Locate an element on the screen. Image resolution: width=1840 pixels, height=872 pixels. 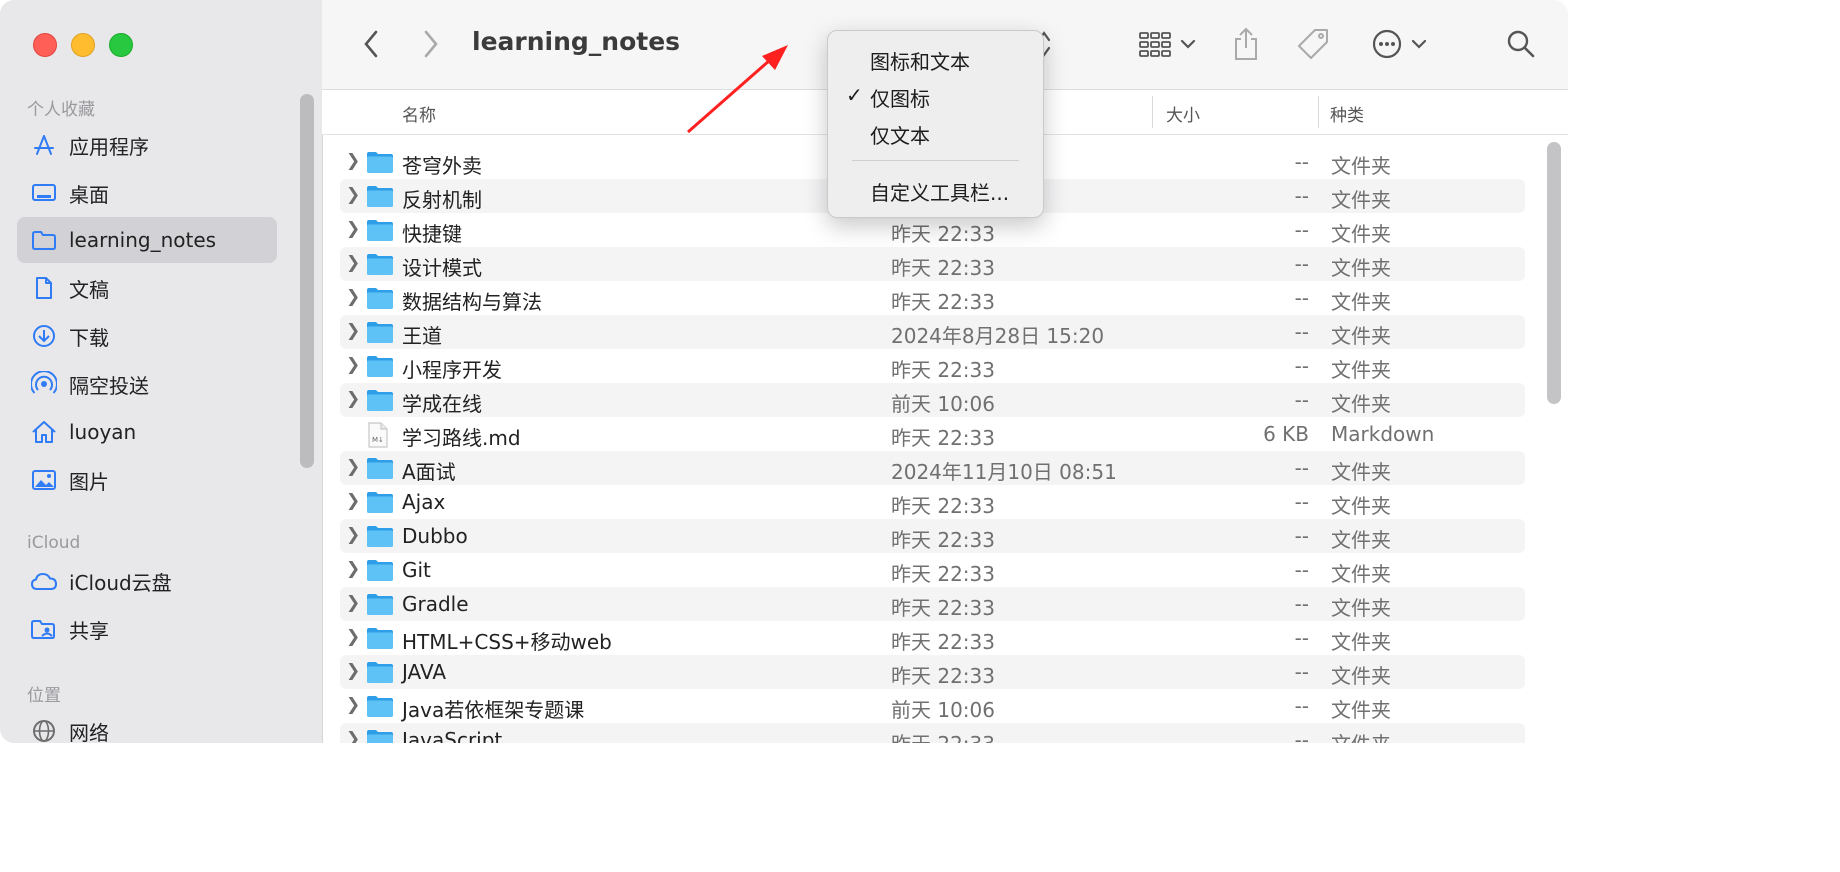
desktop-icon is located at coordinates (44, 193).